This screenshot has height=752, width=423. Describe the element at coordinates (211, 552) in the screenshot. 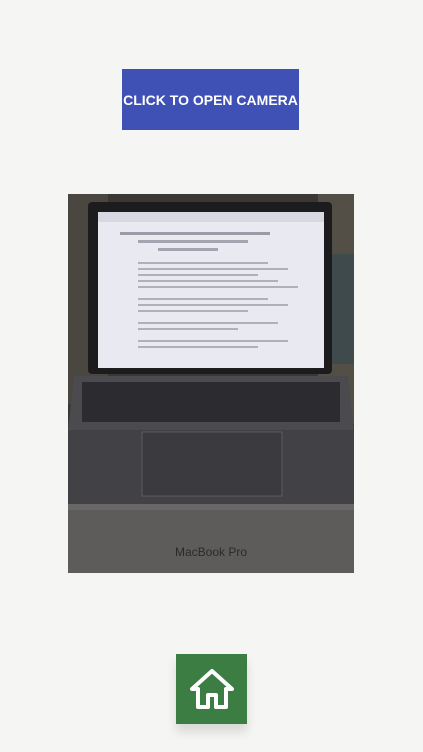

I see `device-label: MacBook Pro` at that location.